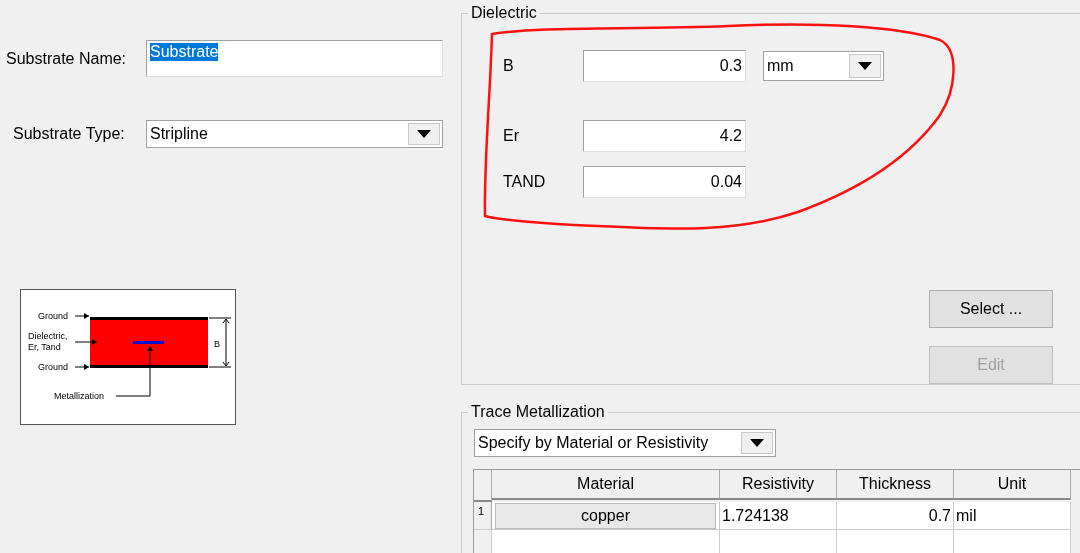  What do you see at coordinates (778, 516) in the screenshot?
I see `table-cell: 1.724138` at bounding box center [778, 516].